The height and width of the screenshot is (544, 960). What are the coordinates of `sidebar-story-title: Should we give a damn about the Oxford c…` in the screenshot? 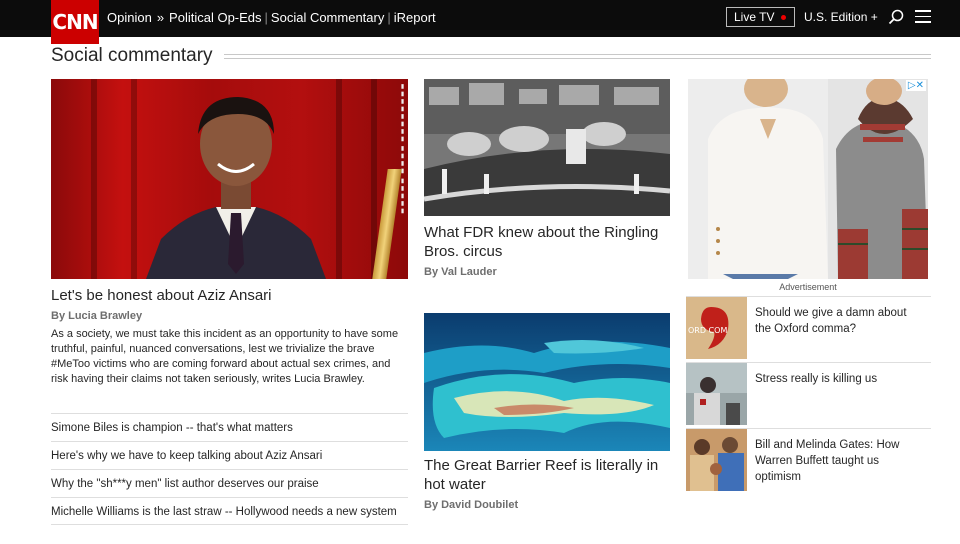 It's located at (840, 321).